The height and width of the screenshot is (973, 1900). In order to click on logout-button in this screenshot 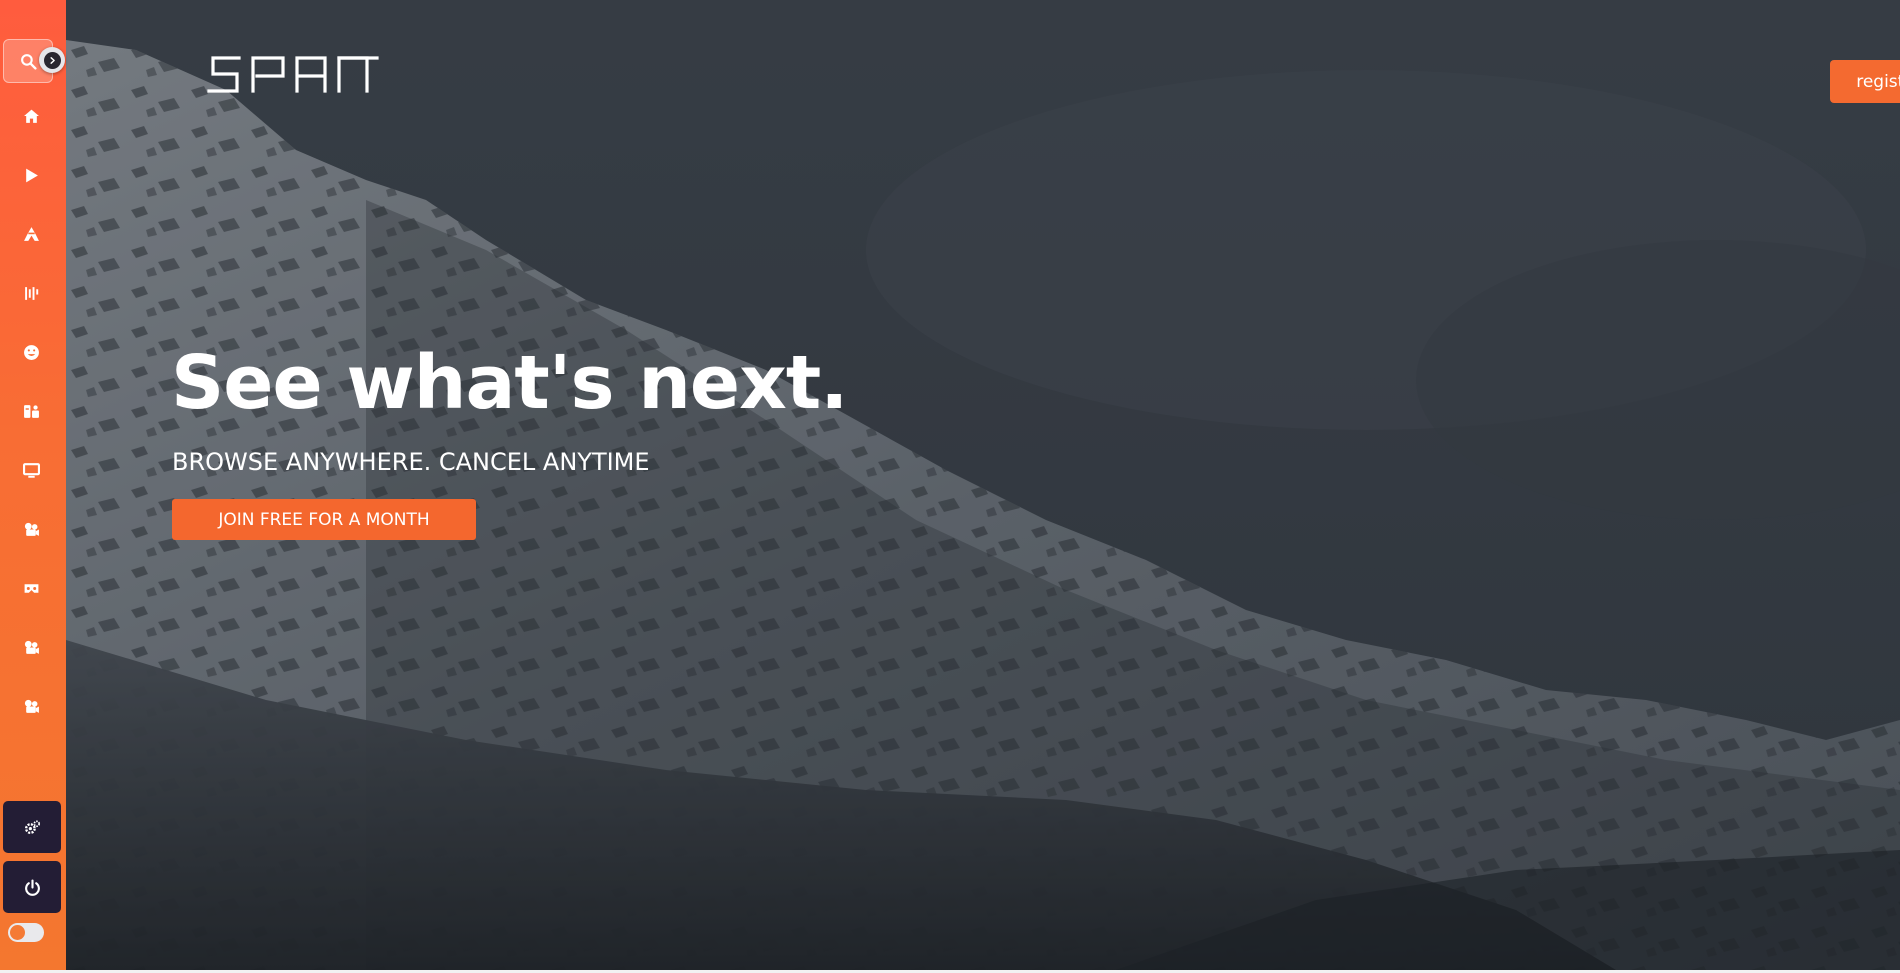, I will do `click(32, 887)`.